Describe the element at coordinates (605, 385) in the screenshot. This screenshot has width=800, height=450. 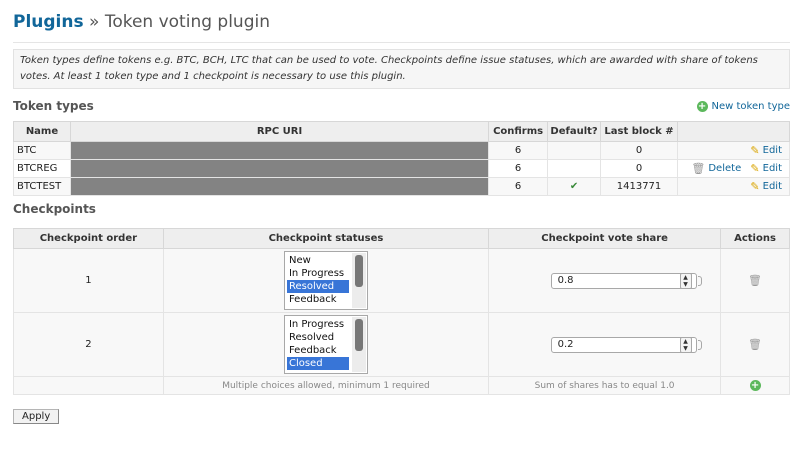
I see `share-hint: Sum of shares has to equal 1.0` at that location.